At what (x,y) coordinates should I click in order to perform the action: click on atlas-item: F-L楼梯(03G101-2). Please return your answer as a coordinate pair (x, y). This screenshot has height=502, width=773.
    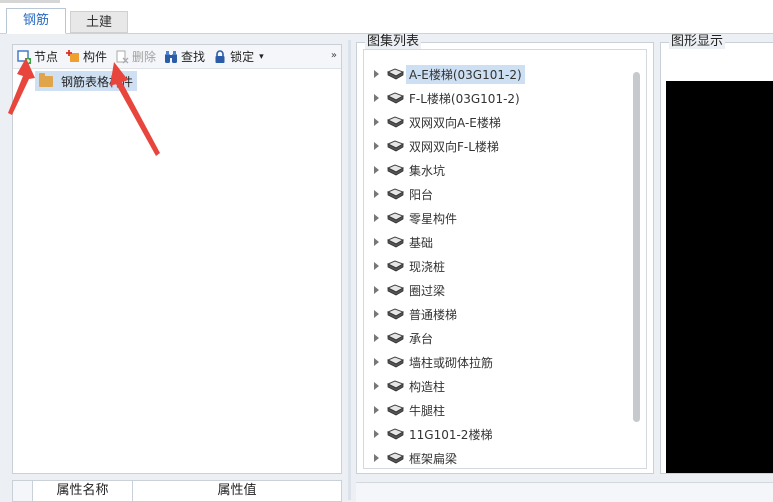
    Looking at the image, I should click on (447, 98).